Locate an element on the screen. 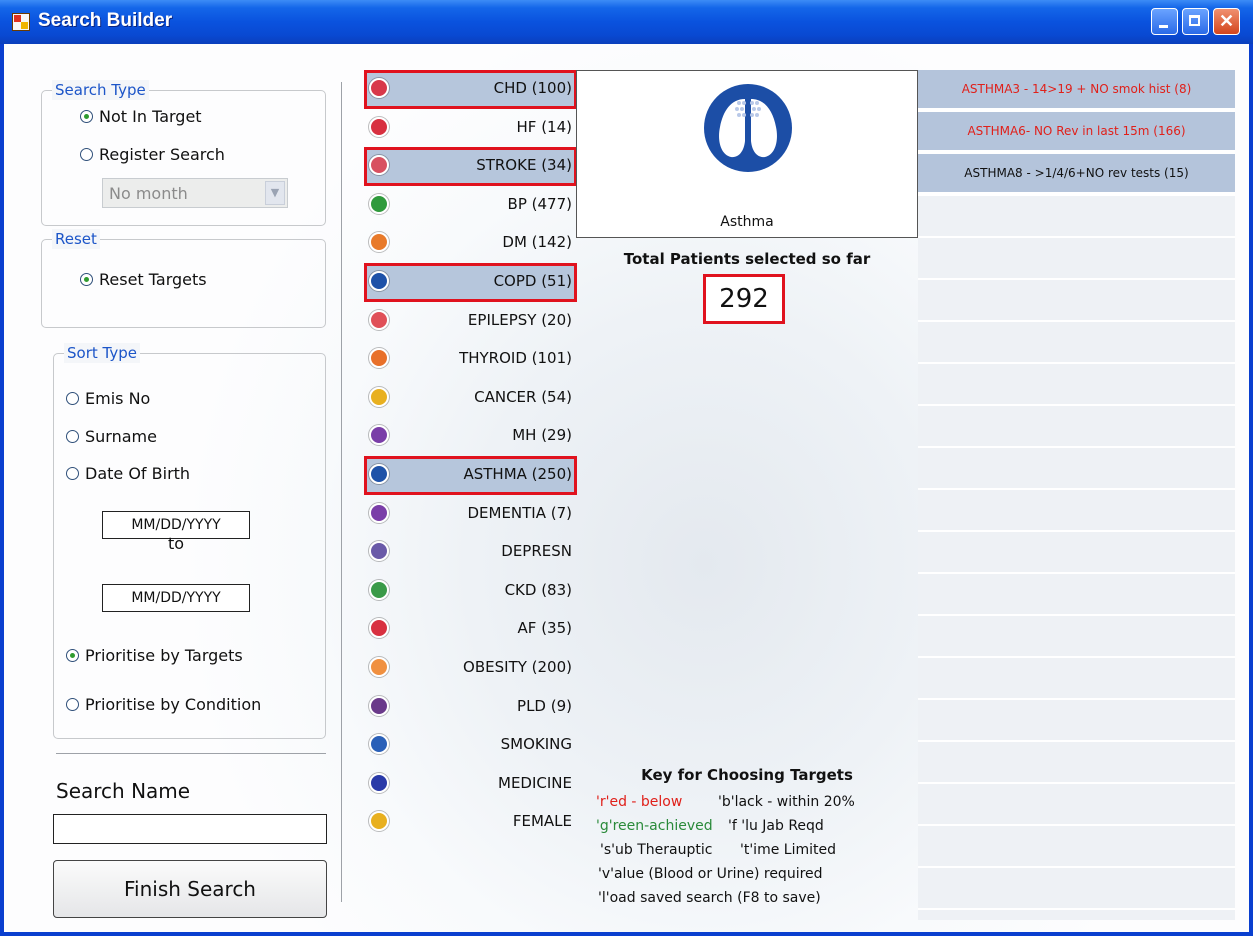  condition-label: CHD (100) is located at coordinates (532, 88).